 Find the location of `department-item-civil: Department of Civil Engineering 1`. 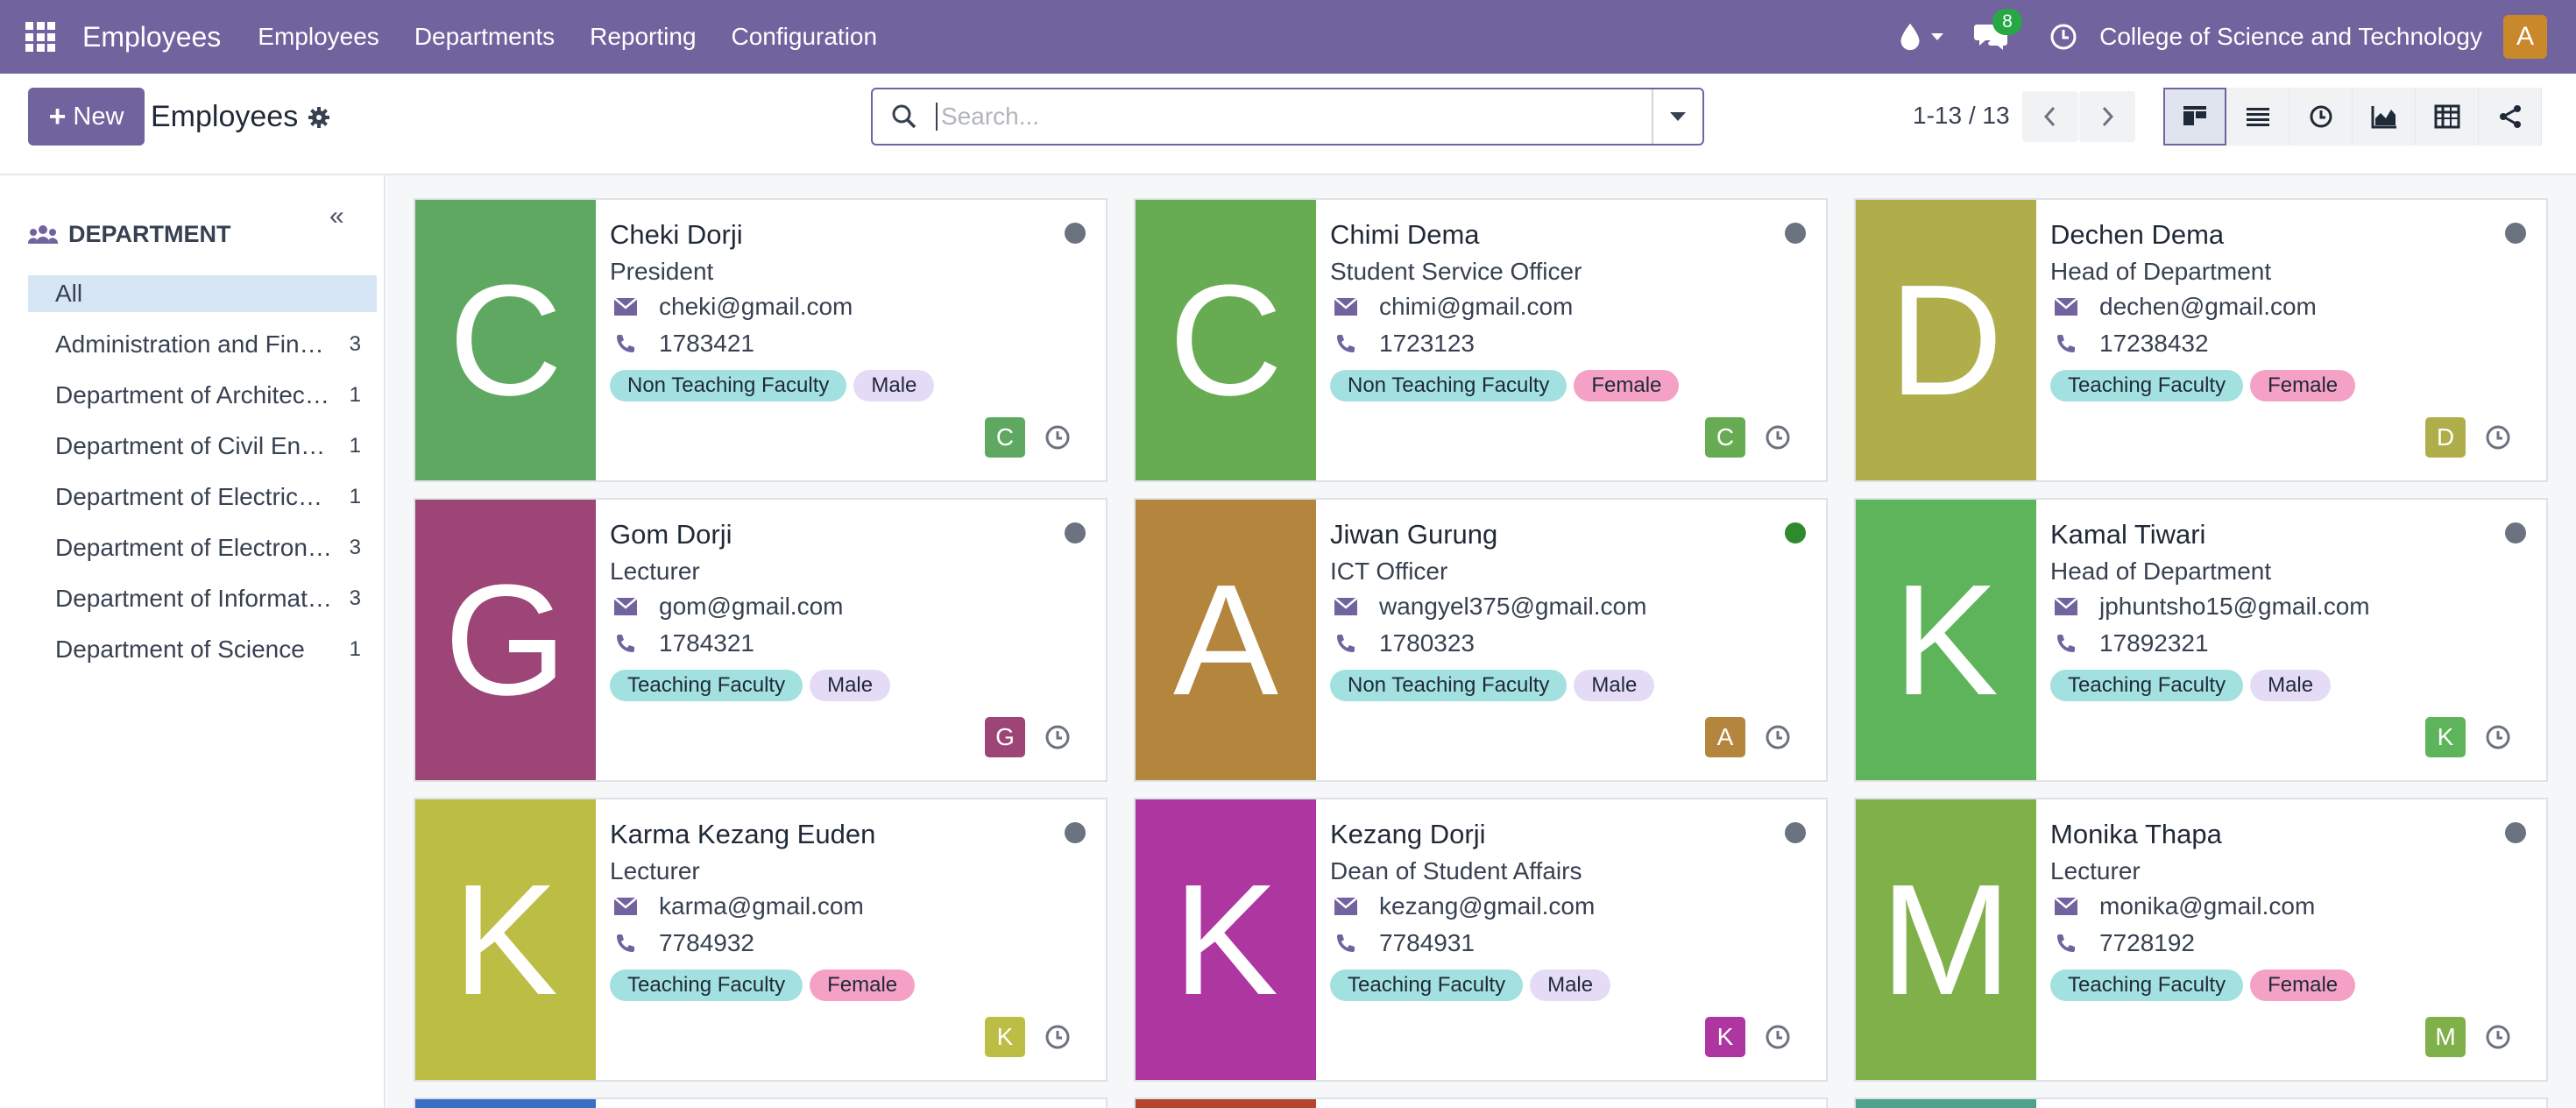

department-item-civil: Department of Civil Engineering 1 is located at coordinates (202, 446).